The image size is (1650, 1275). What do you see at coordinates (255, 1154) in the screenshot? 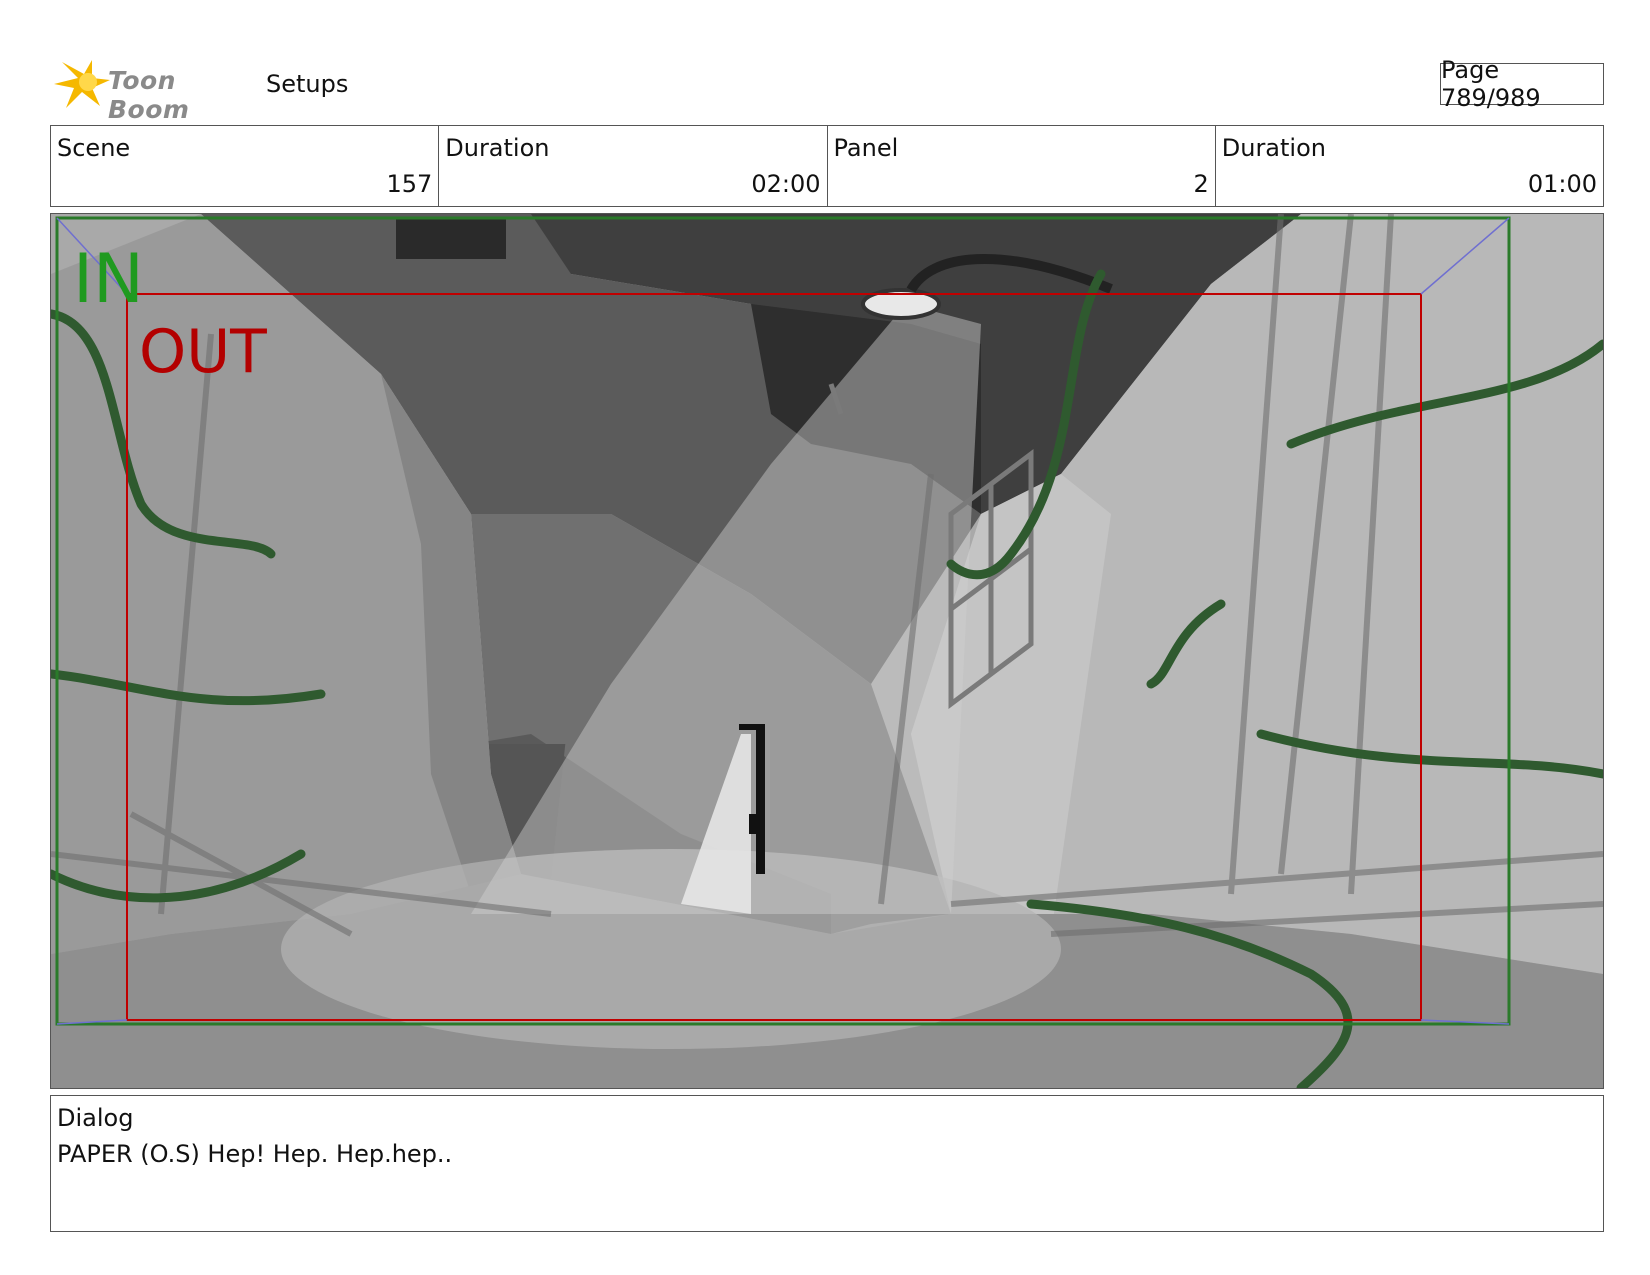
I see `dialog-text: PAPER (O.S) Hep! Hep. Hep.hep..` at bounding box center [255, 1154].